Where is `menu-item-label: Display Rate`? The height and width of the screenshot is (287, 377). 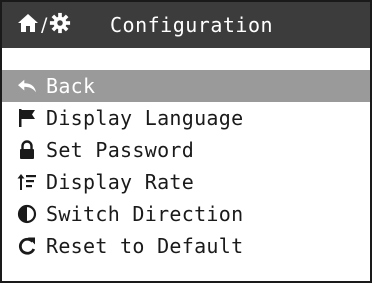
menu-item-label: Display Rate is located at coordinates (120, 182).